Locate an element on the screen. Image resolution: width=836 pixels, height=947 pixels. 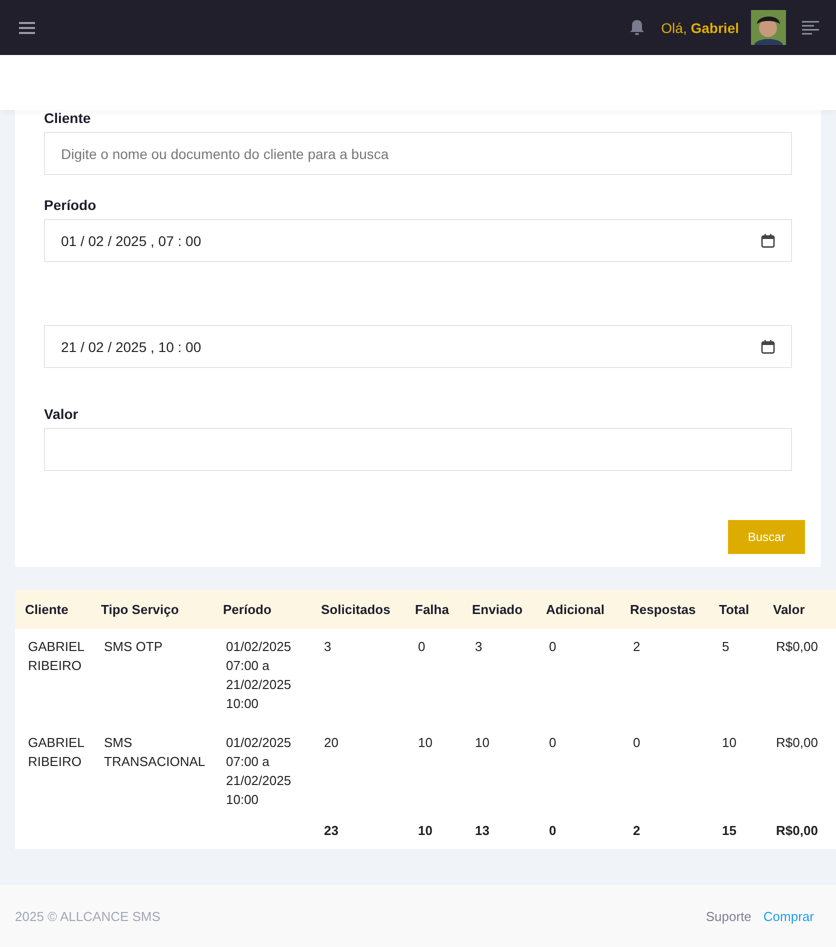
field-label: Cliente is located at coordinates (68, 118).